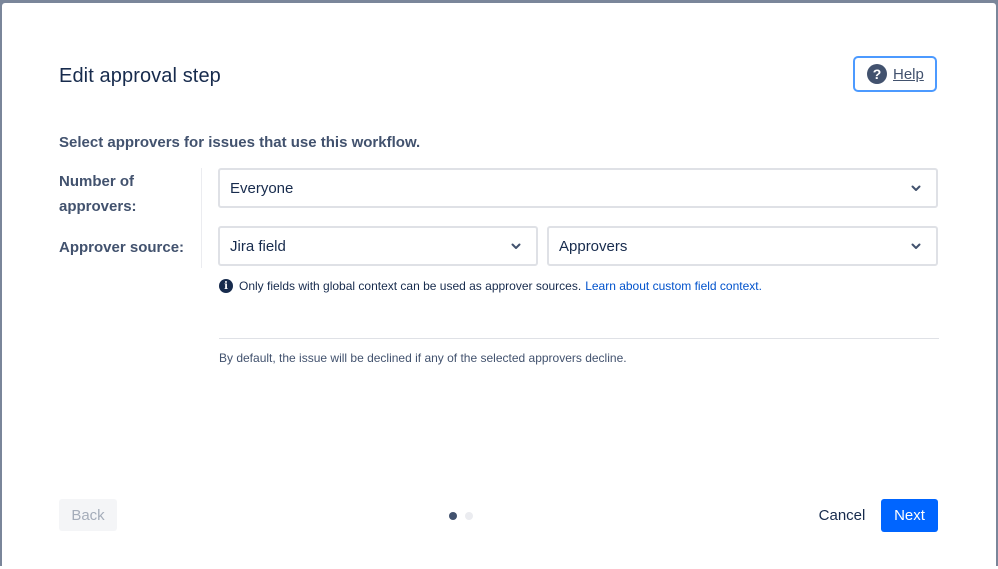 The height and width of the screenshot is (569, 998). What do you see at coordinates (262, 188) in the screenshot?
I see `number-of-approvers-value: Everyone` at bounding box center [262, 188].